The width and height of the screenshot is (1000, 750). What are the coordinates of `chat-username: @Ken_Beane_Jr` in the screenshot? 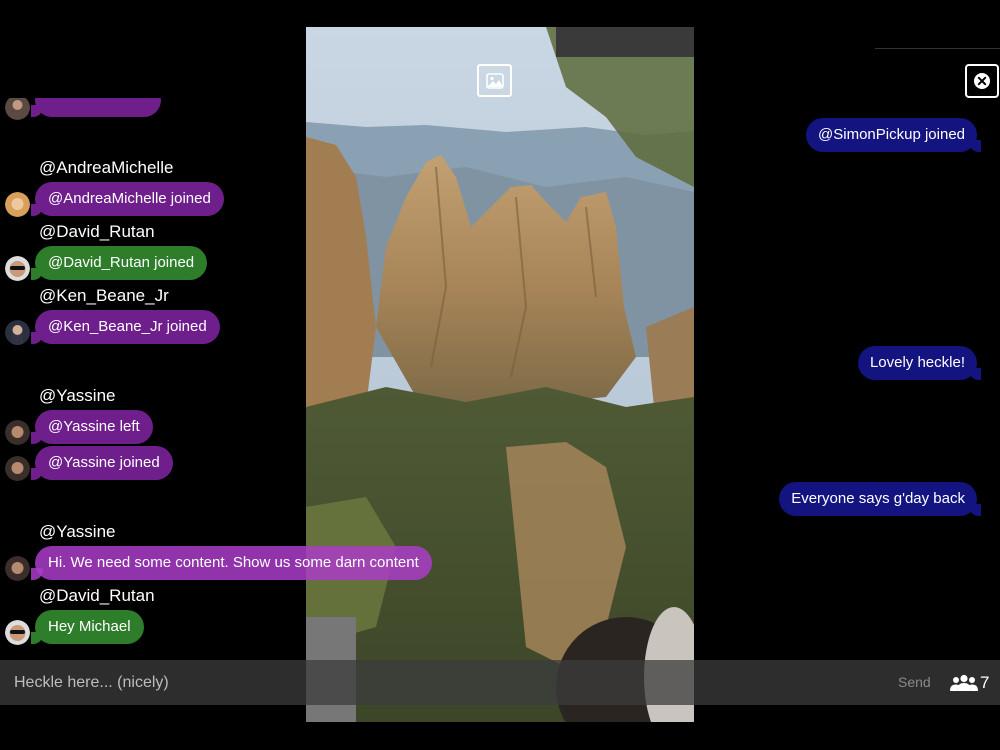 It's located at (104, 295).